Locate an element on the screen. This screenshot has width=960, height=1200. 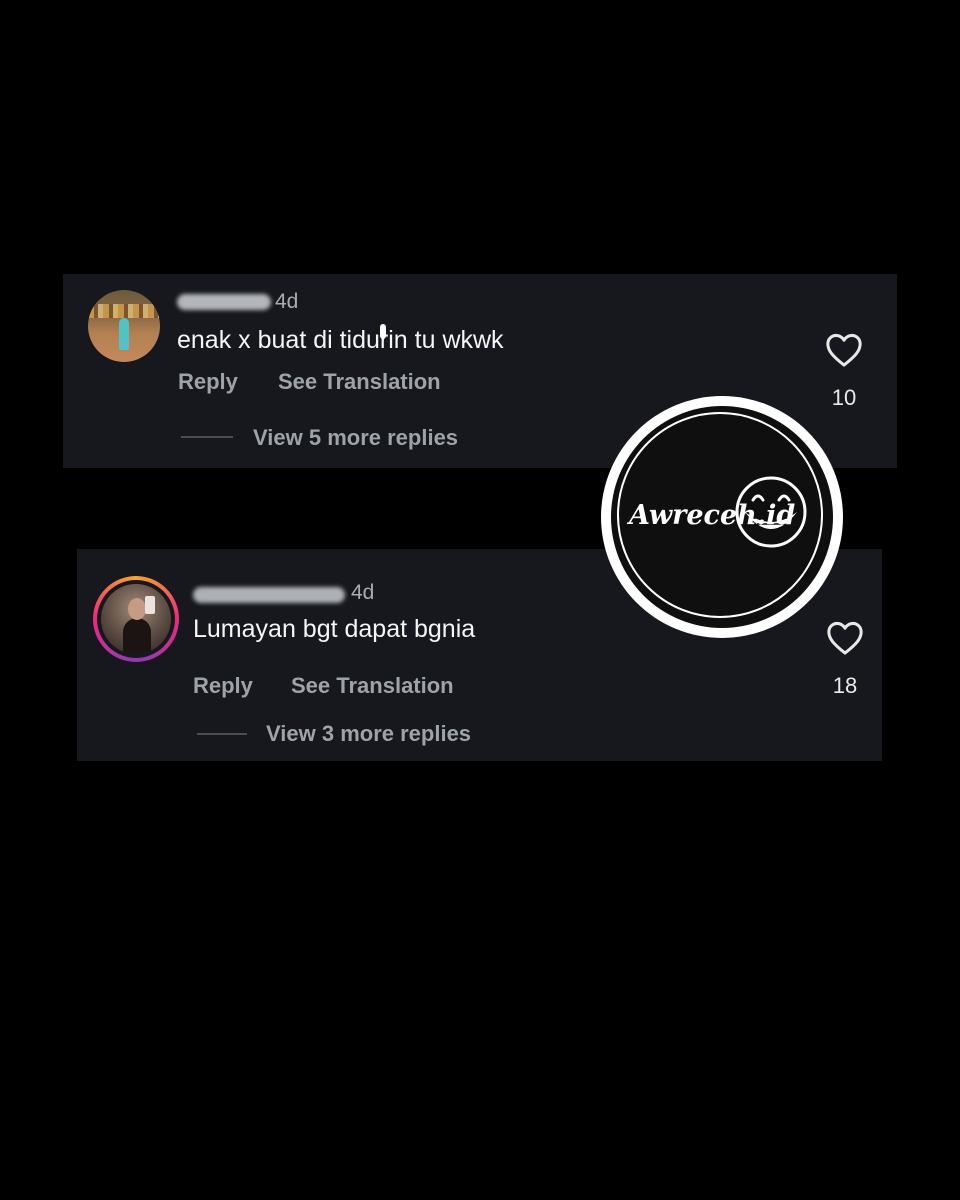
like-count: 18 is located at coordinates (845, 685).